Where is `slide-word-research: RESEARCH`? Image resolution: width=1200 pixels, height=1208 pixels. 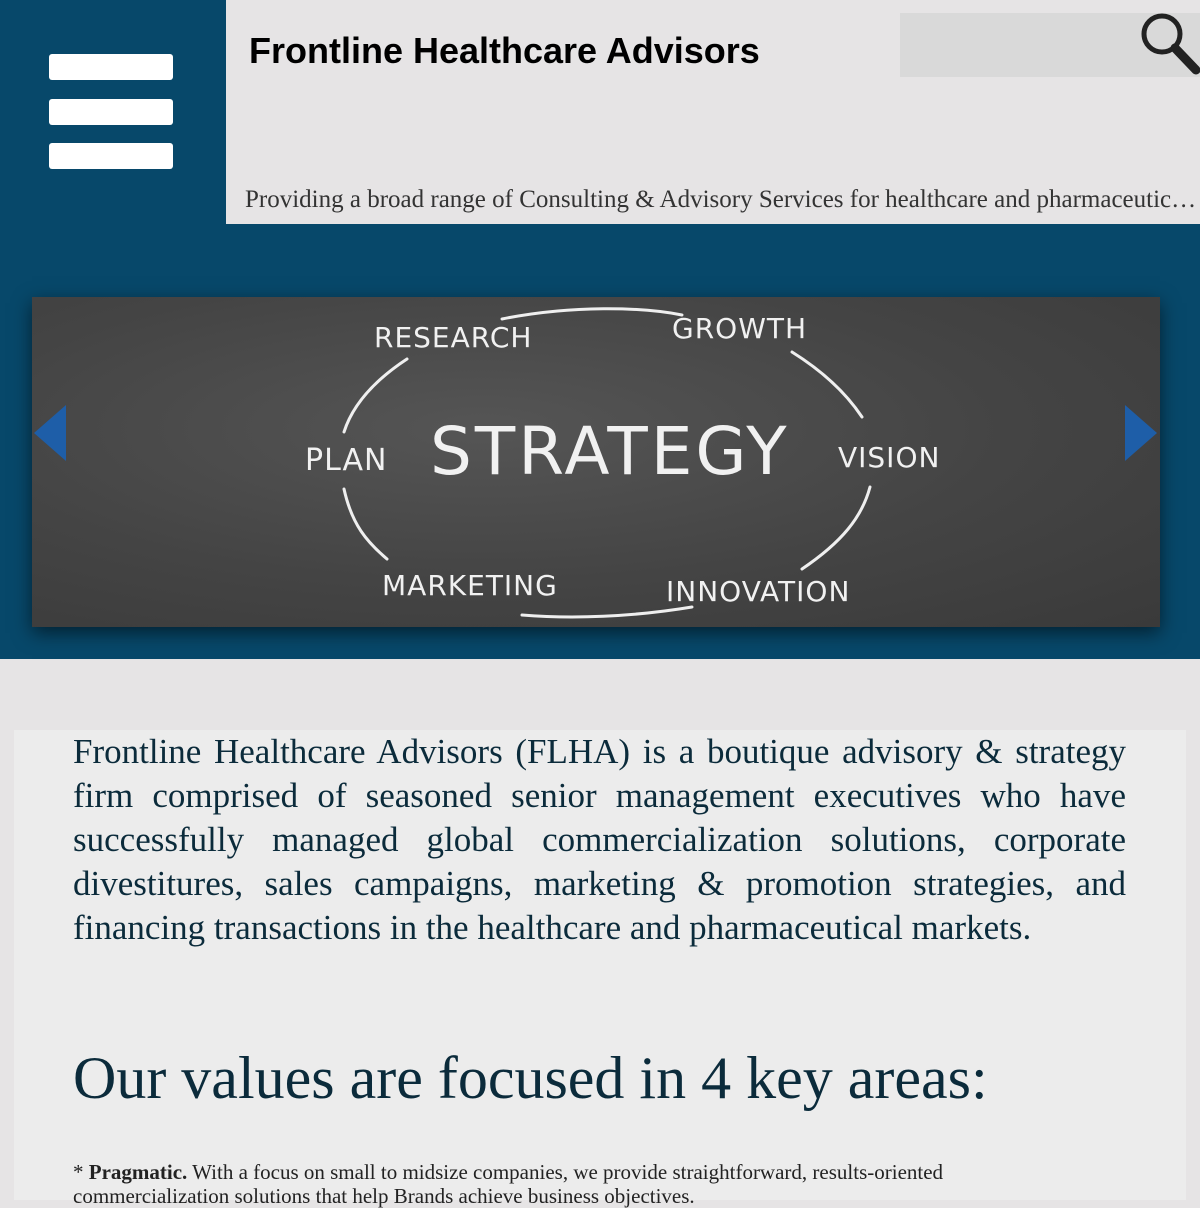 slide-word-research: RESEARCH is located at coordinates (453, 337).